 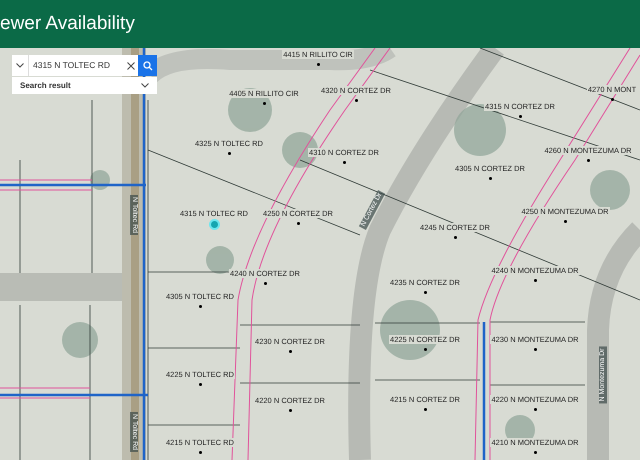 I want to click on app-title: ewer Availability, so click(x=67, y=24).